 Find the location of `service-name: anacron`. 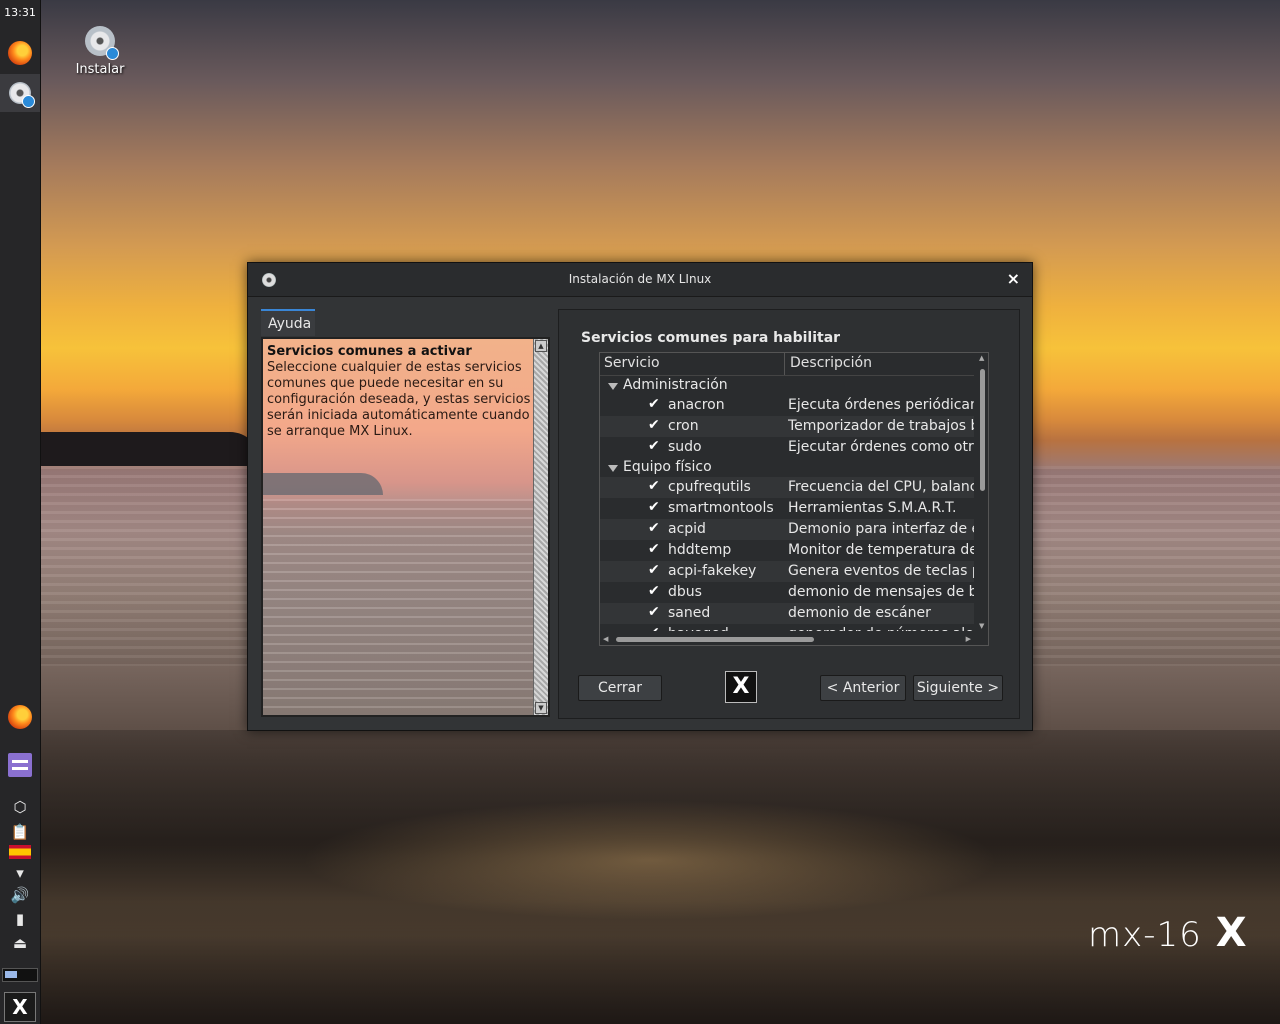

service-name: anacron is located at coordinates (696, 405).